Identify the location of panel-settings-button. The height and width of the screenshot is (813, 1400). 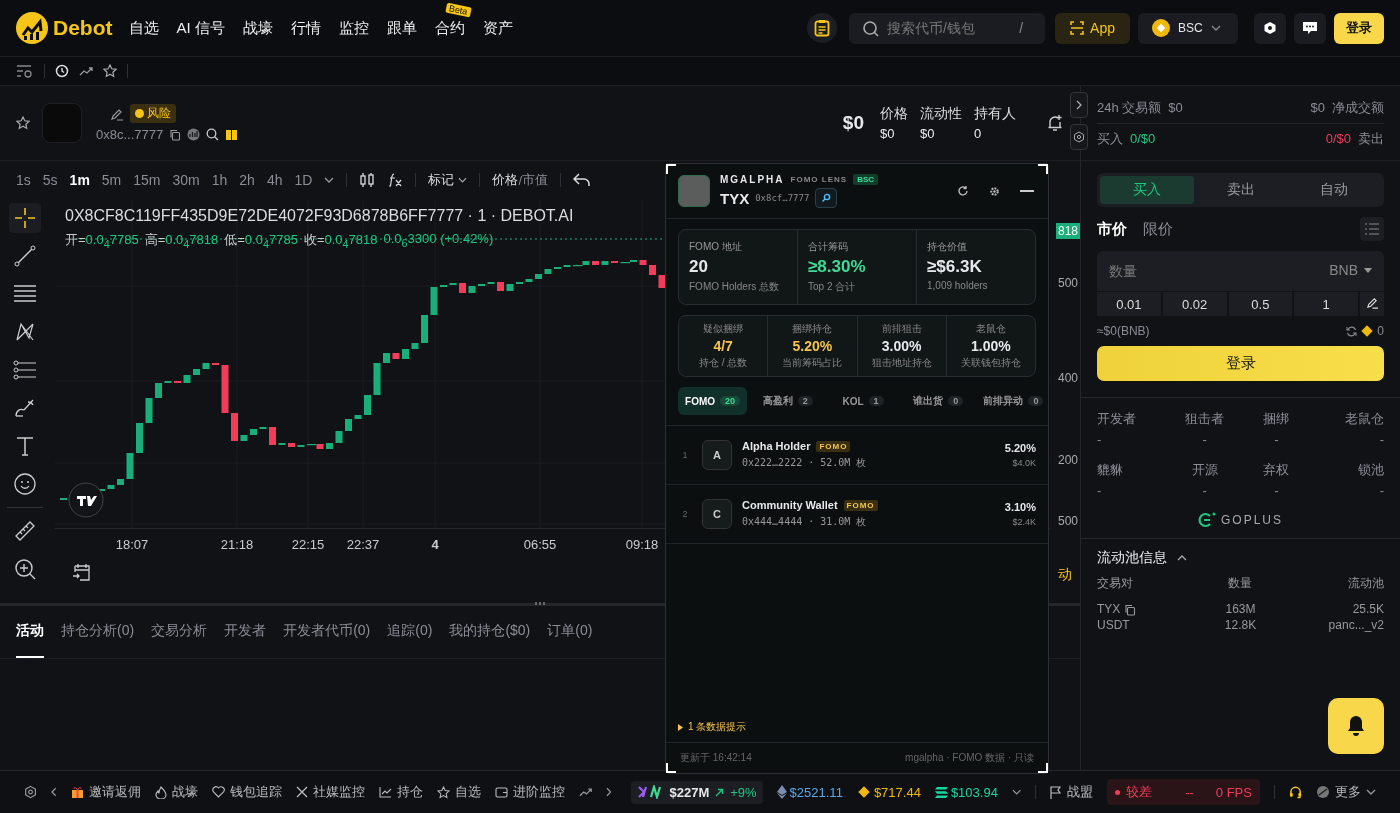
(1079, 137).